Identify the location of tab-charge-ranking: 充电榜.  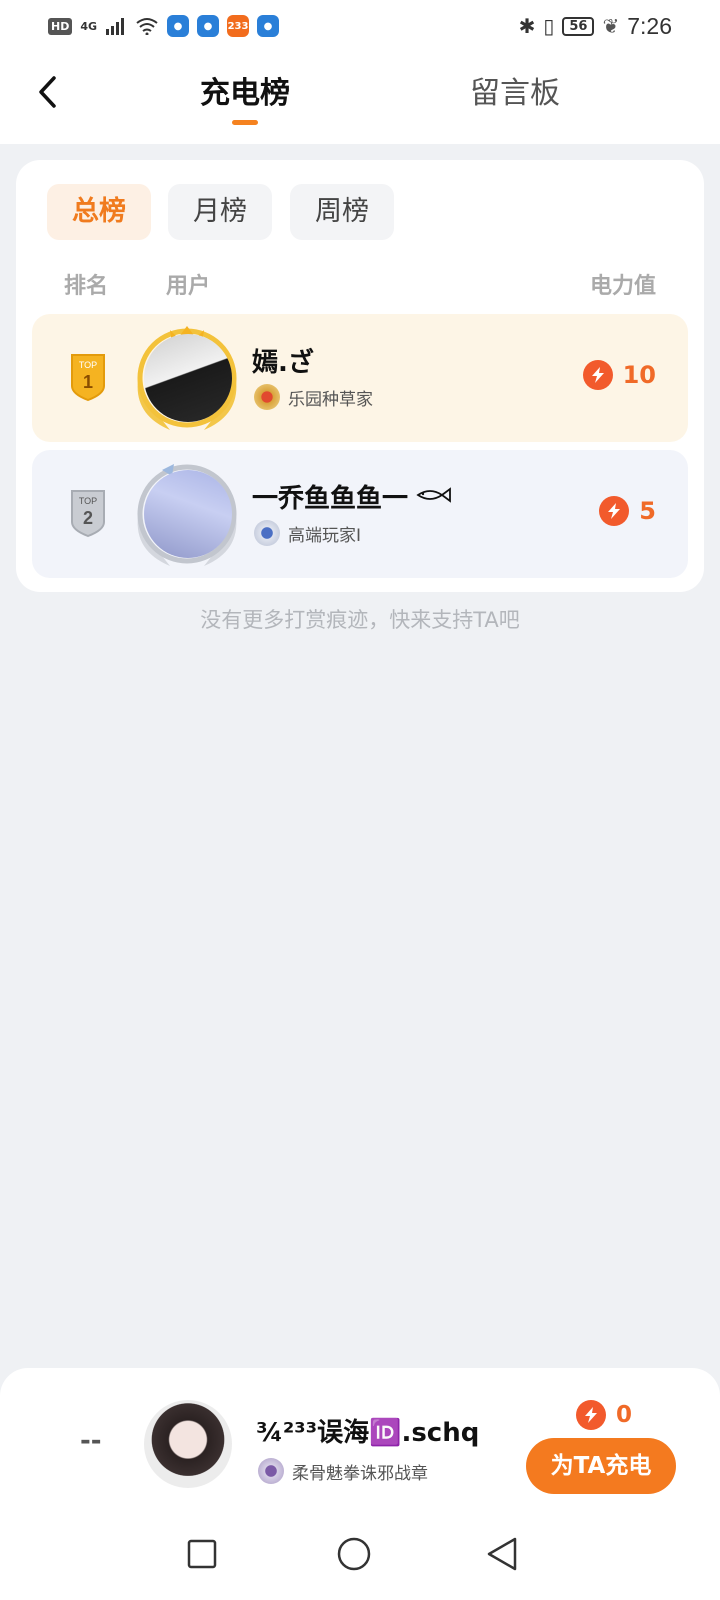
(245, 94).